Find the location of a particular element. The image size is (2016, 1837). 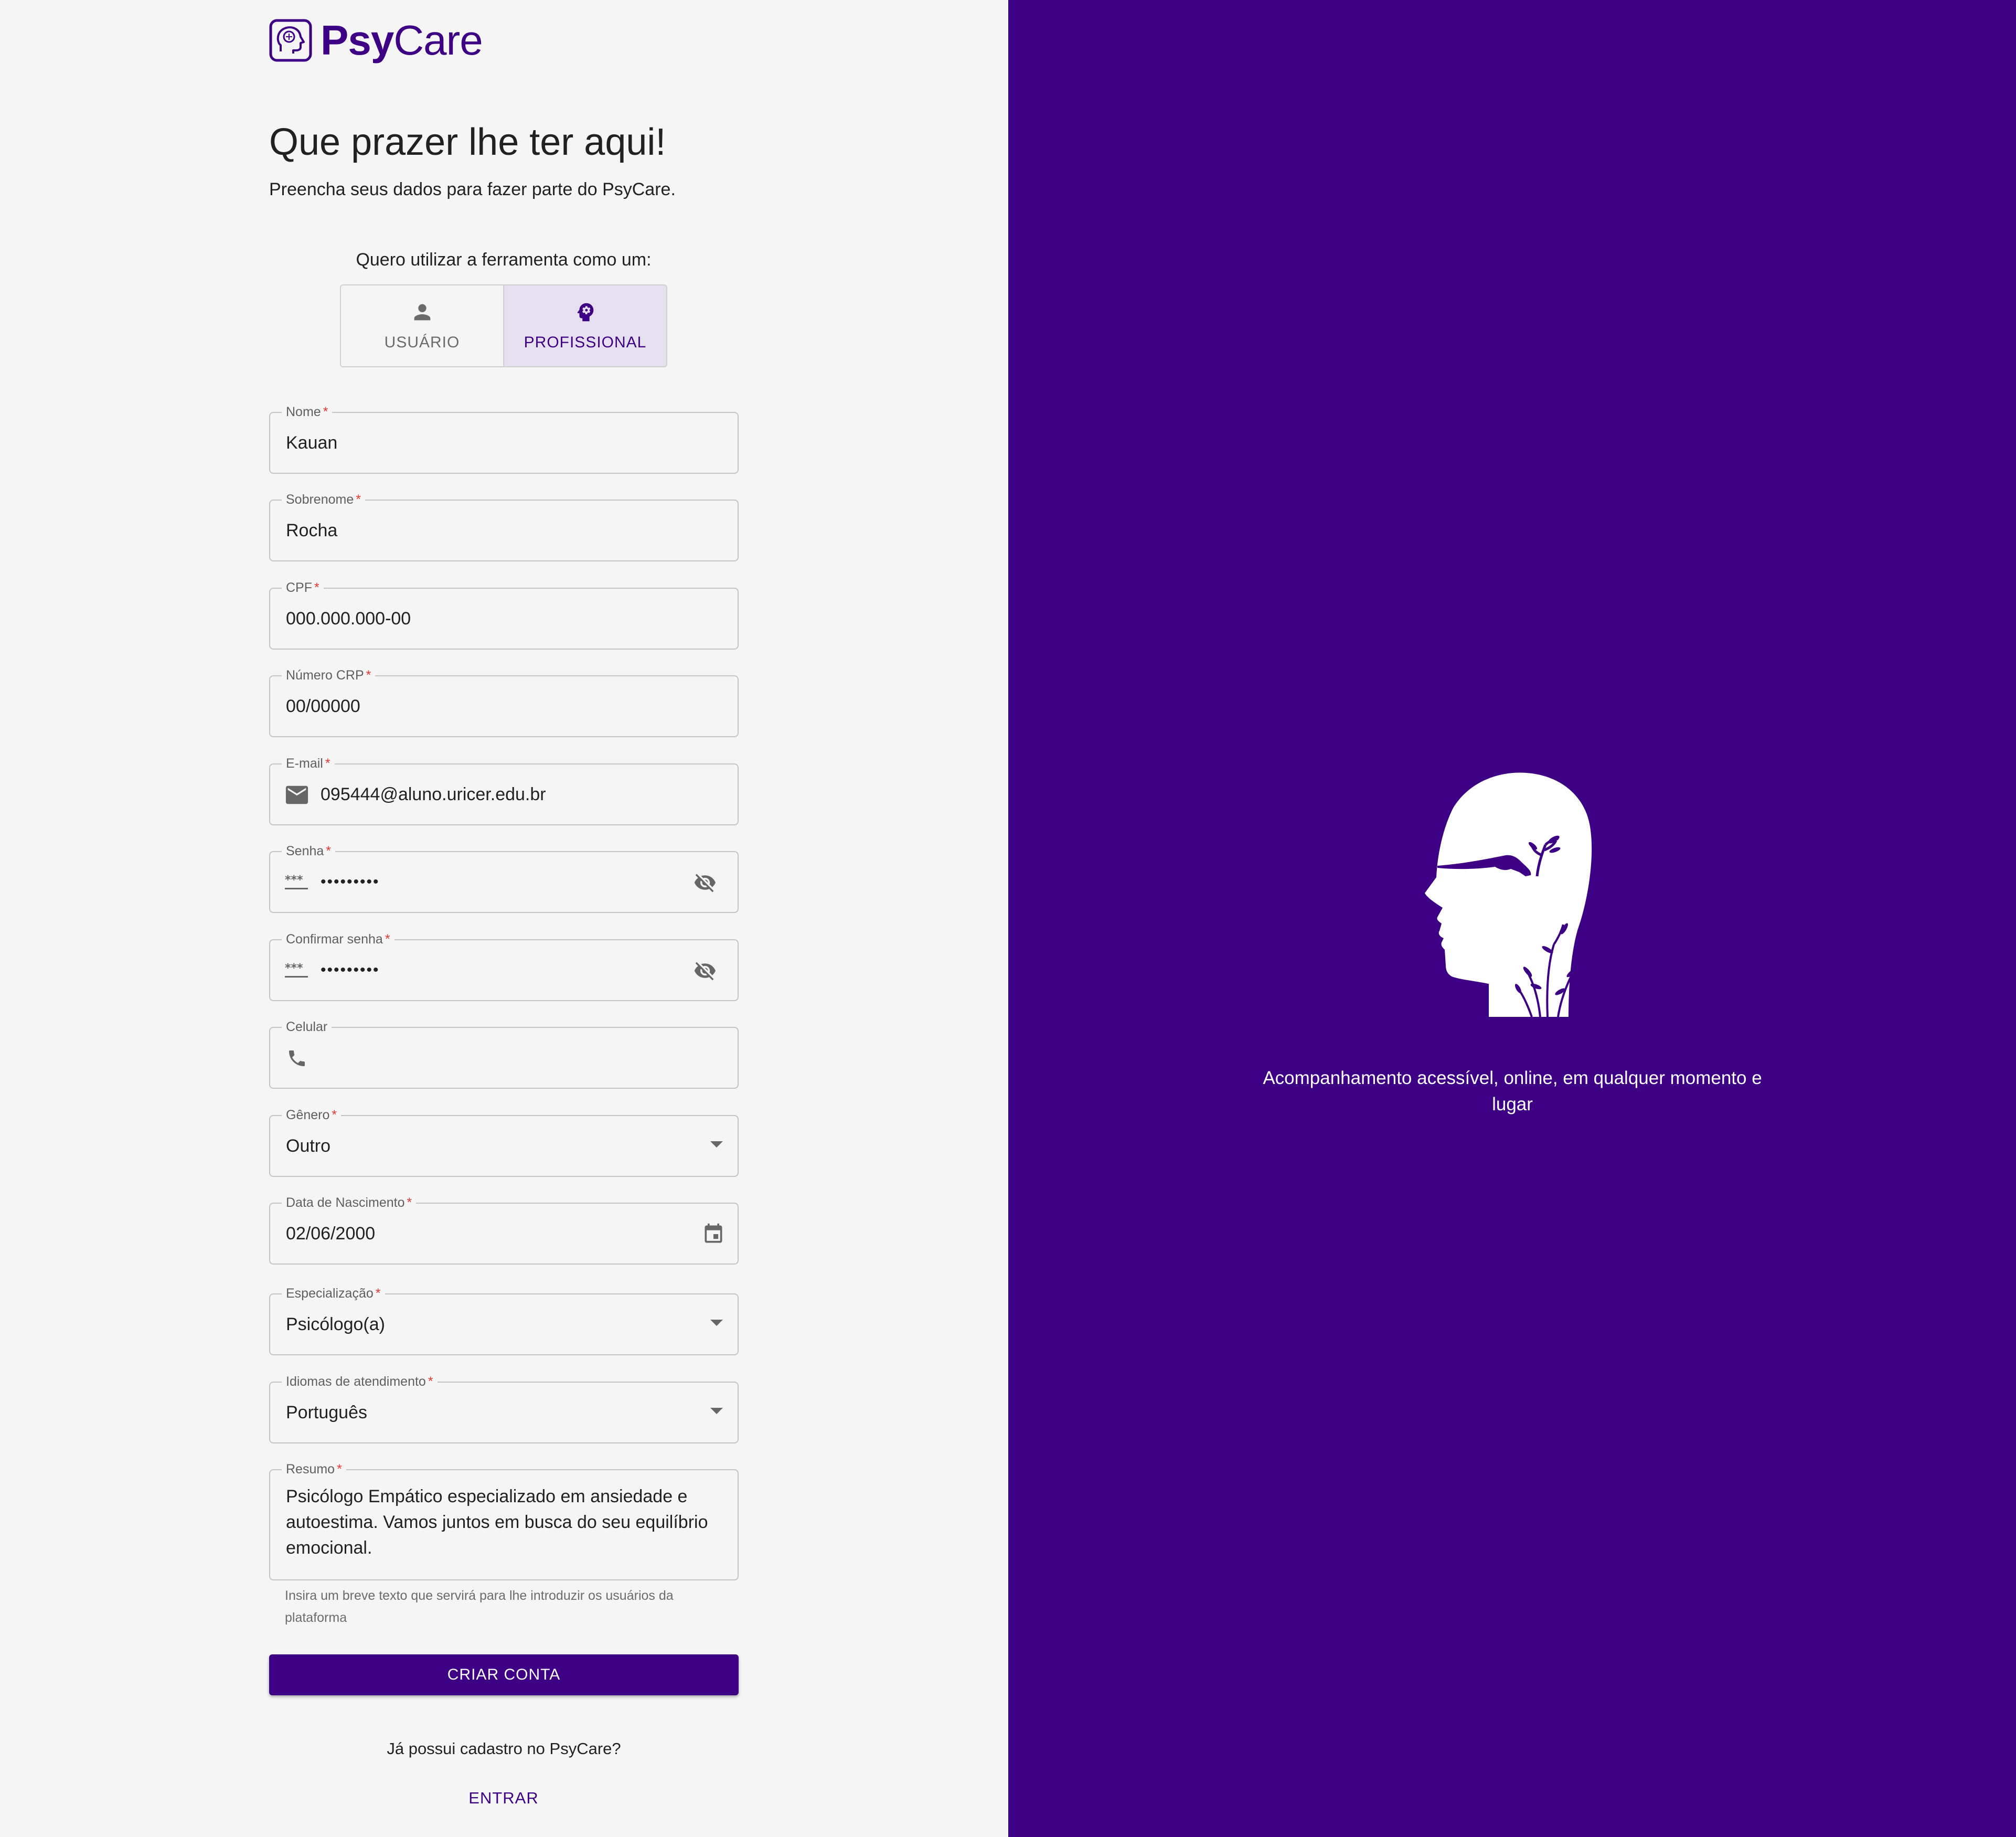

birth-date-input: 02/06/2000 is located at coordinates (330, 1233).